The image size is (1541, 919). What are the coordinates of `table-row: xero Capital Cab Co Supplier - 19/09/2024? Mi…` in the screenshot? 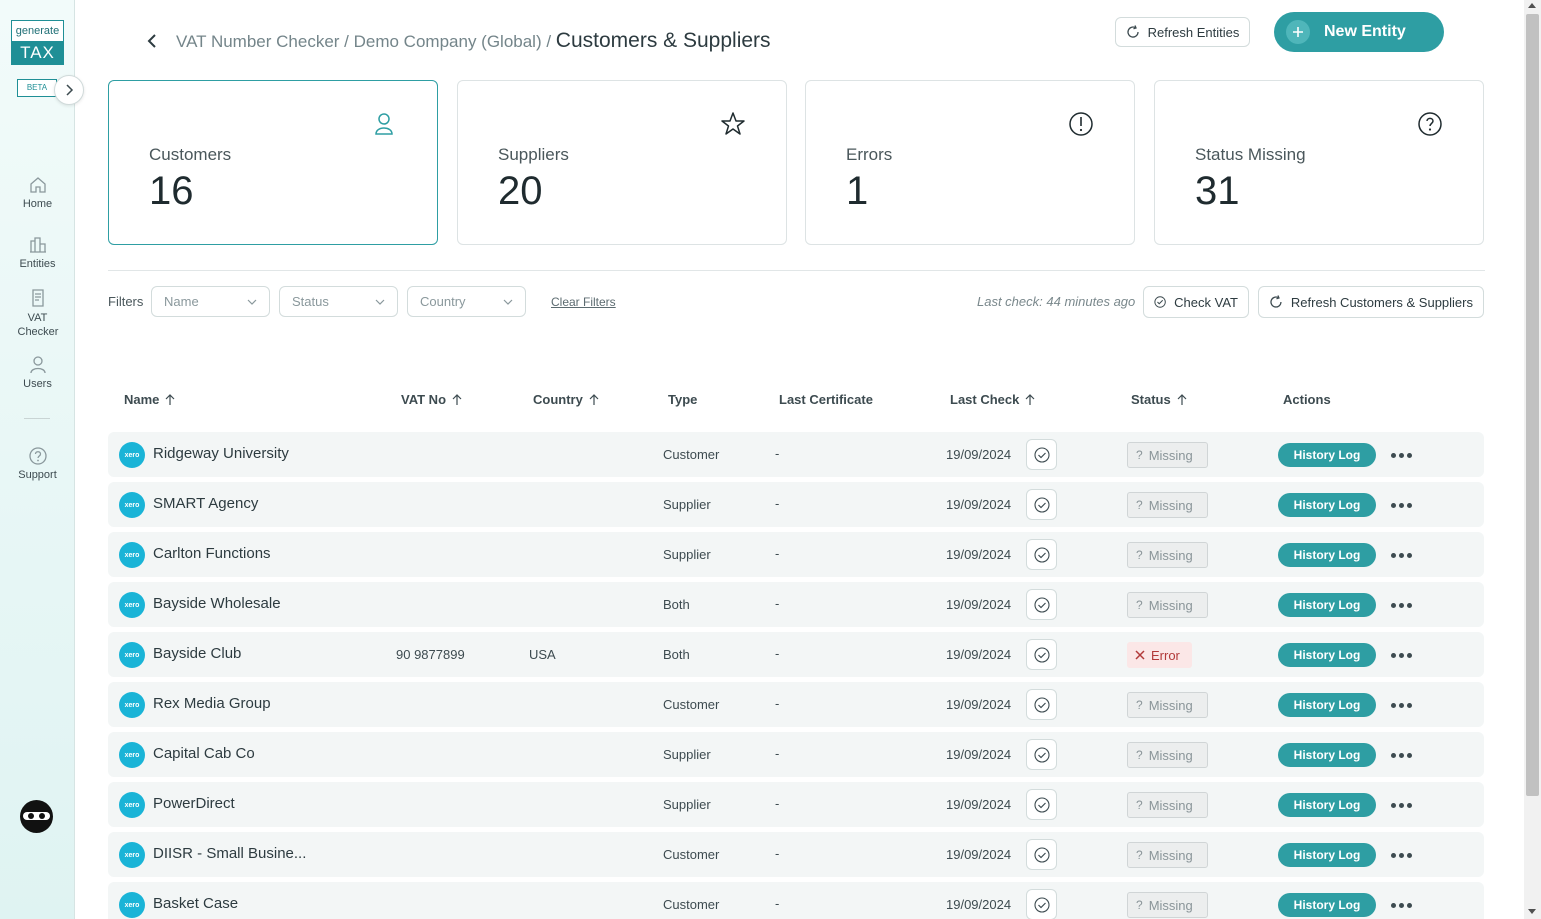 It's located at (796, 754).